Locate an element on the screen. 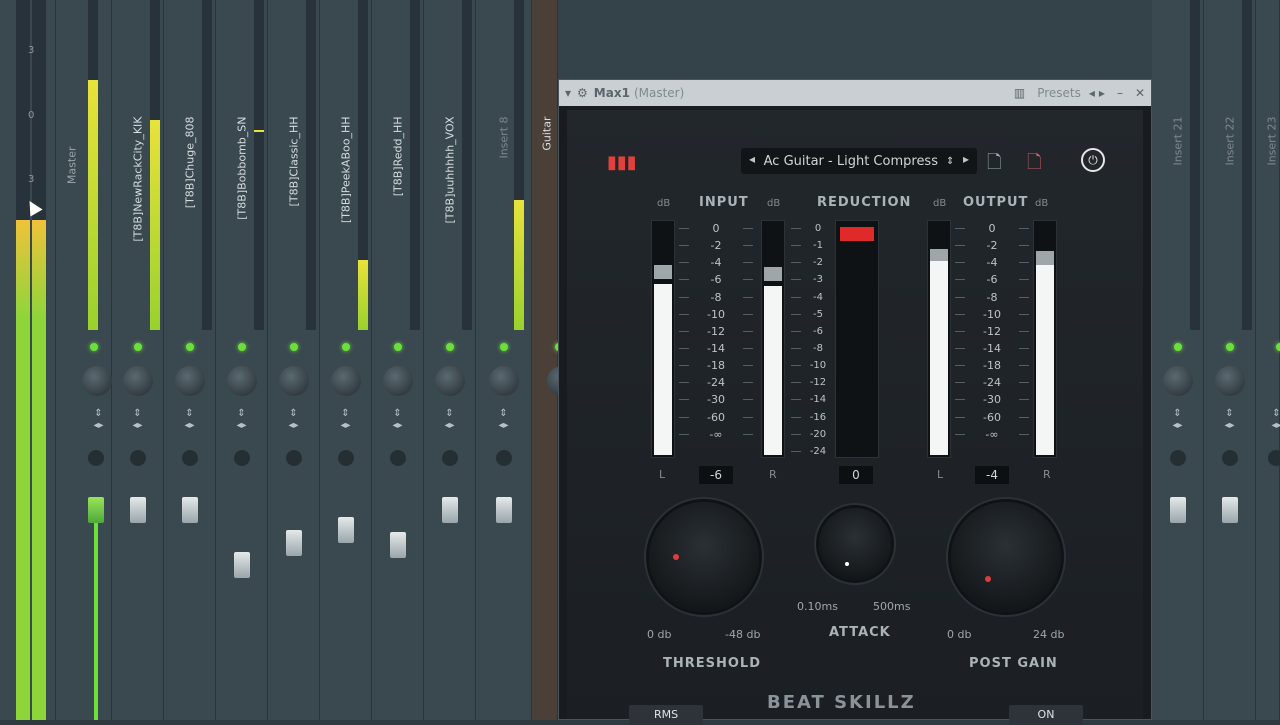  presets-button: Presets is located at coordinates (1059, 93).